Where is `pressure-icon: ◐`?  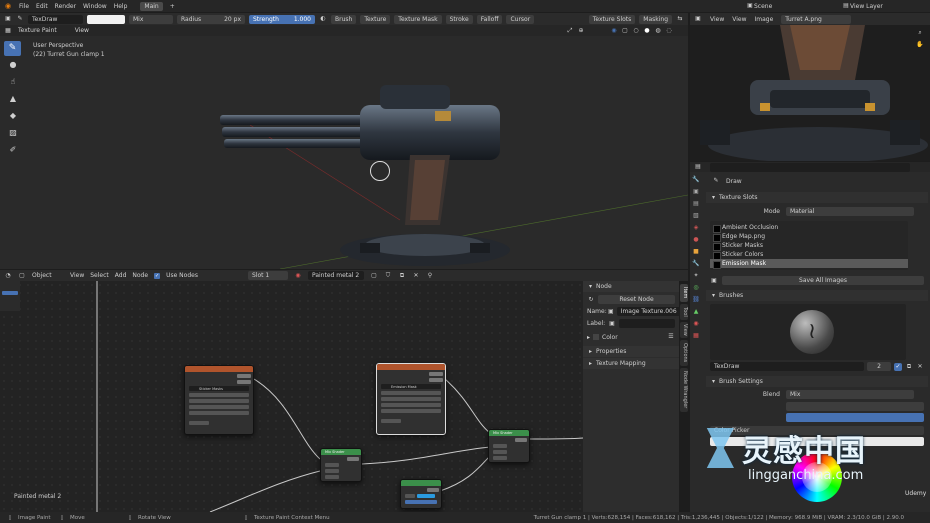
pressure-icon: ◐ is located at coordinates (323, 19).